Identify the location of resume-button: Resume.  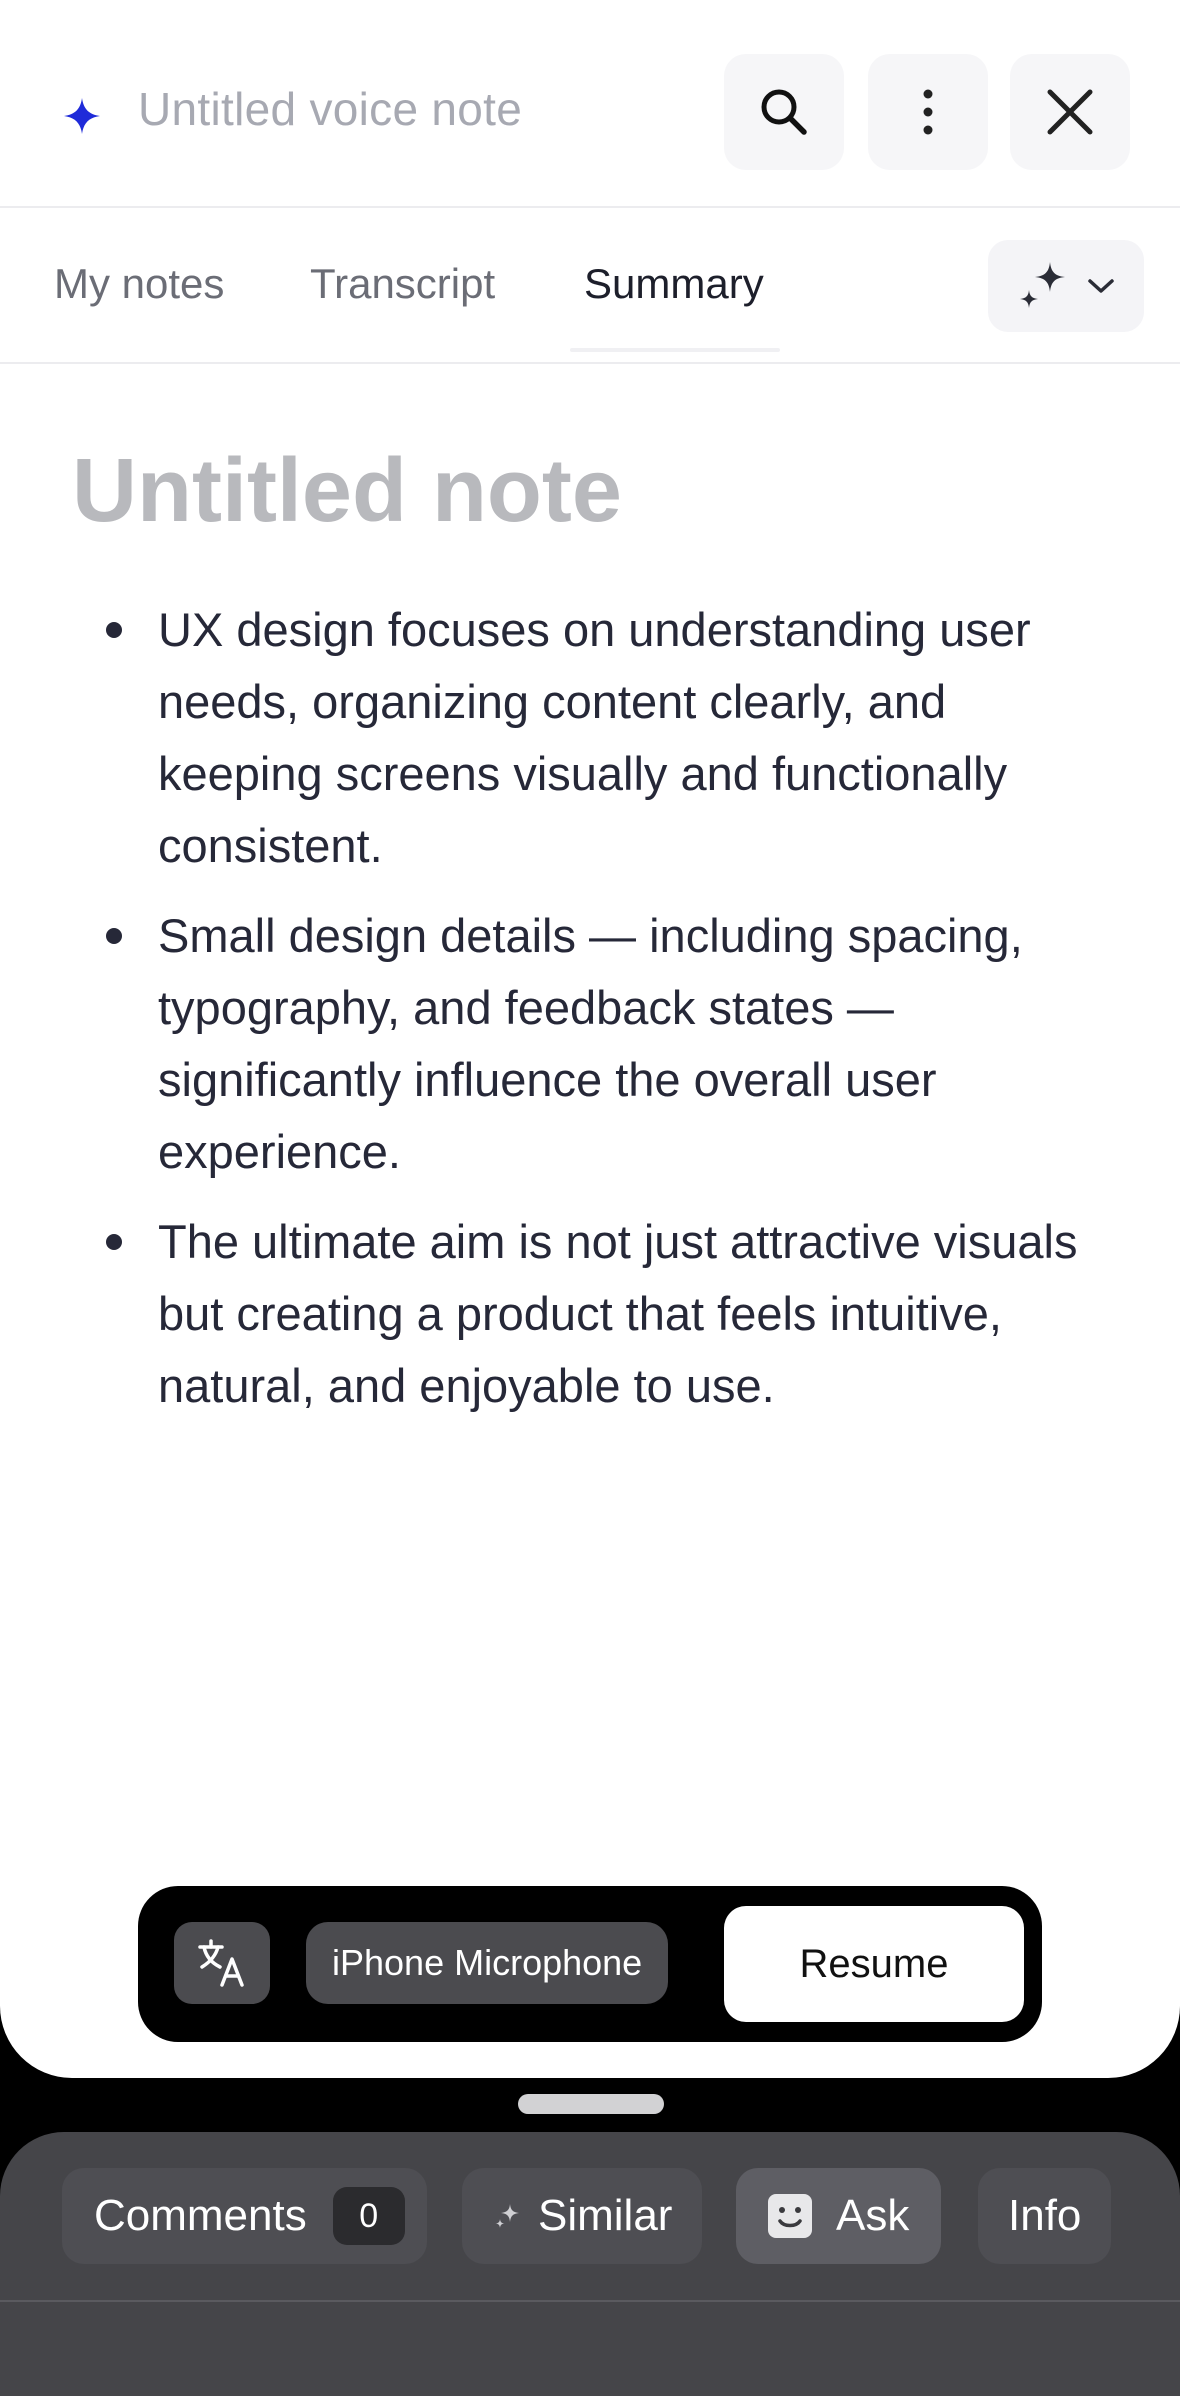
(874, 1964).